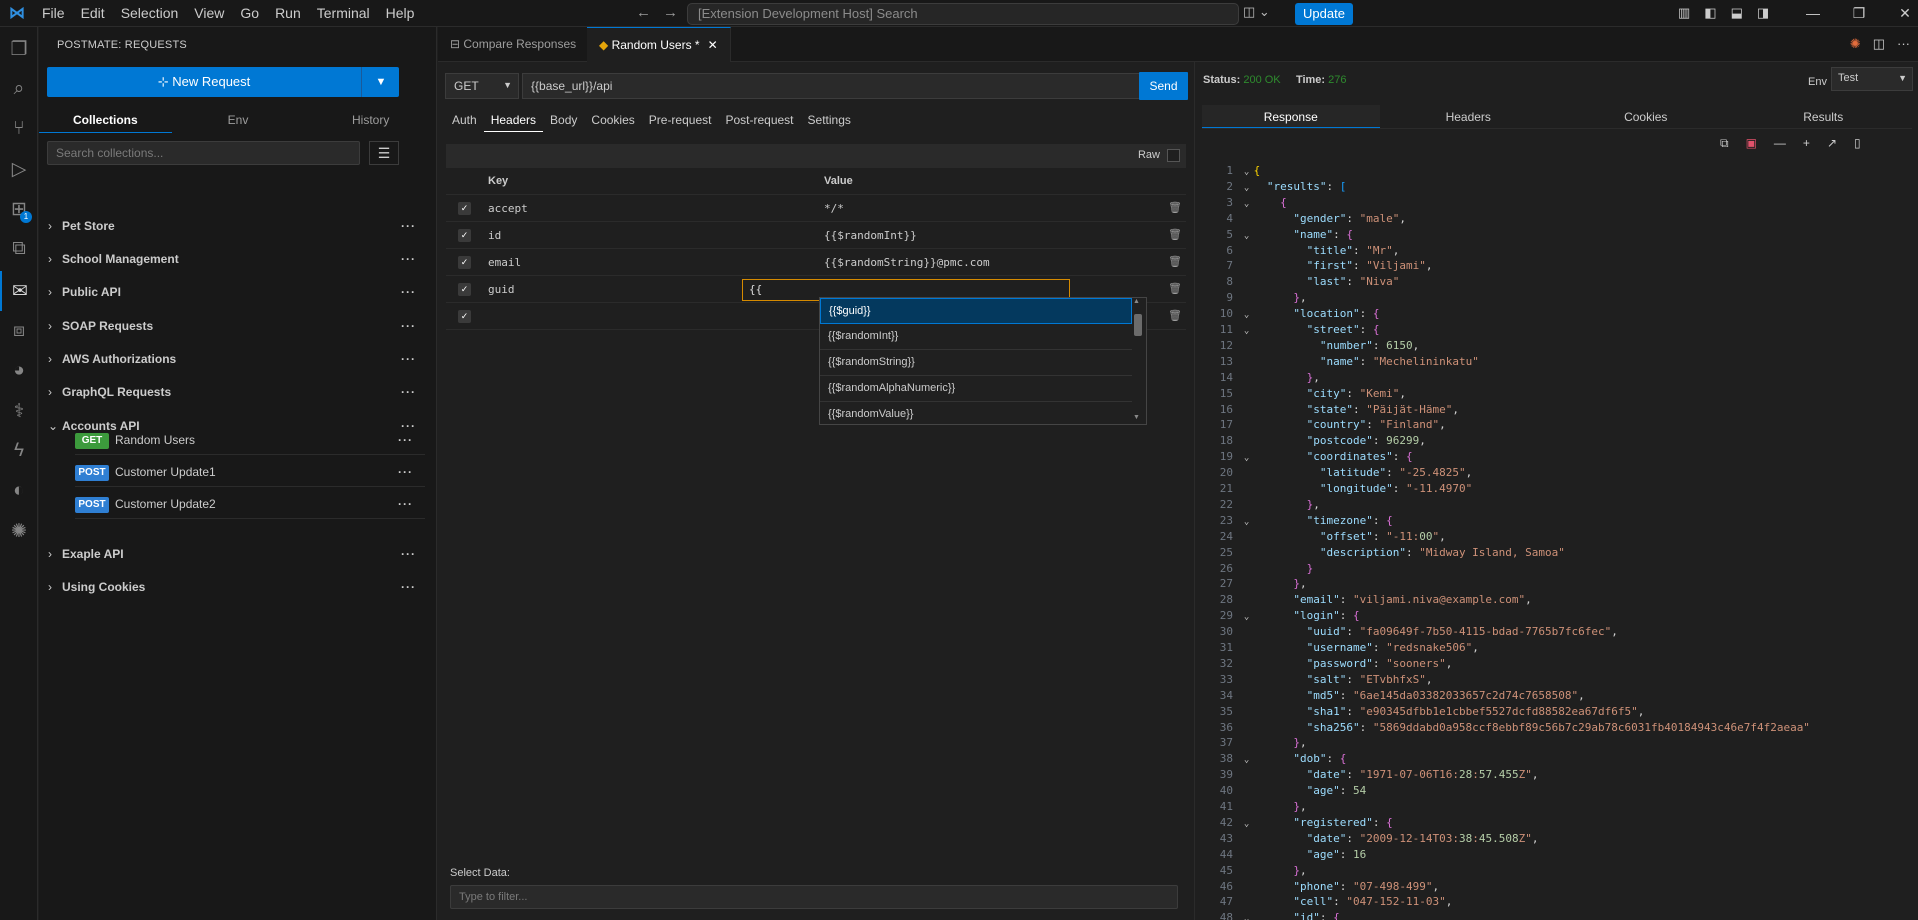 This screenshot has height=920, width=1918. What do you see at coordinates (1857, 143) in the screenshot?
I see `document-icon: ▯` at bounding box center [1857, 143].